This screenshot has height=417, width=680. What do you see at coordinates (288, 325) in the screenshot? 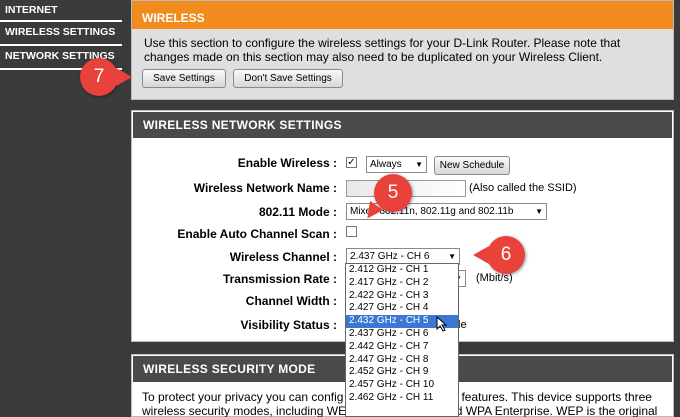
I see `visibility-status-label: Visibility Status :` at bounding box center [288, 325].